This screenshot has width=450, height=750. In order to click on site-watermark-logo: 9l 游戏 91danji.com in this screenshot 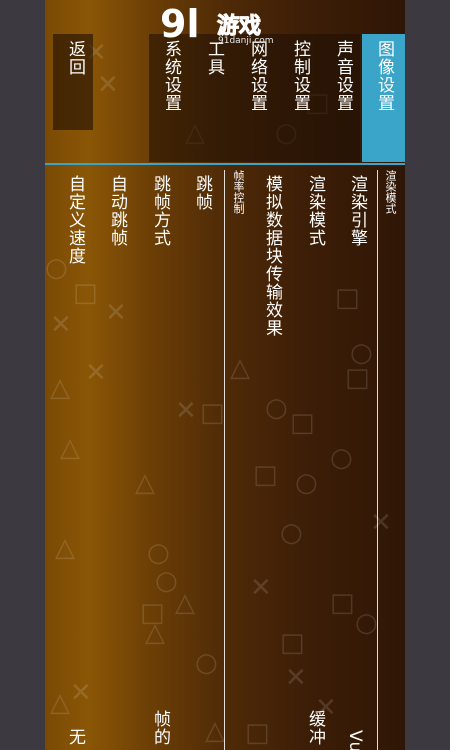, I will do `click(227, 26)`.